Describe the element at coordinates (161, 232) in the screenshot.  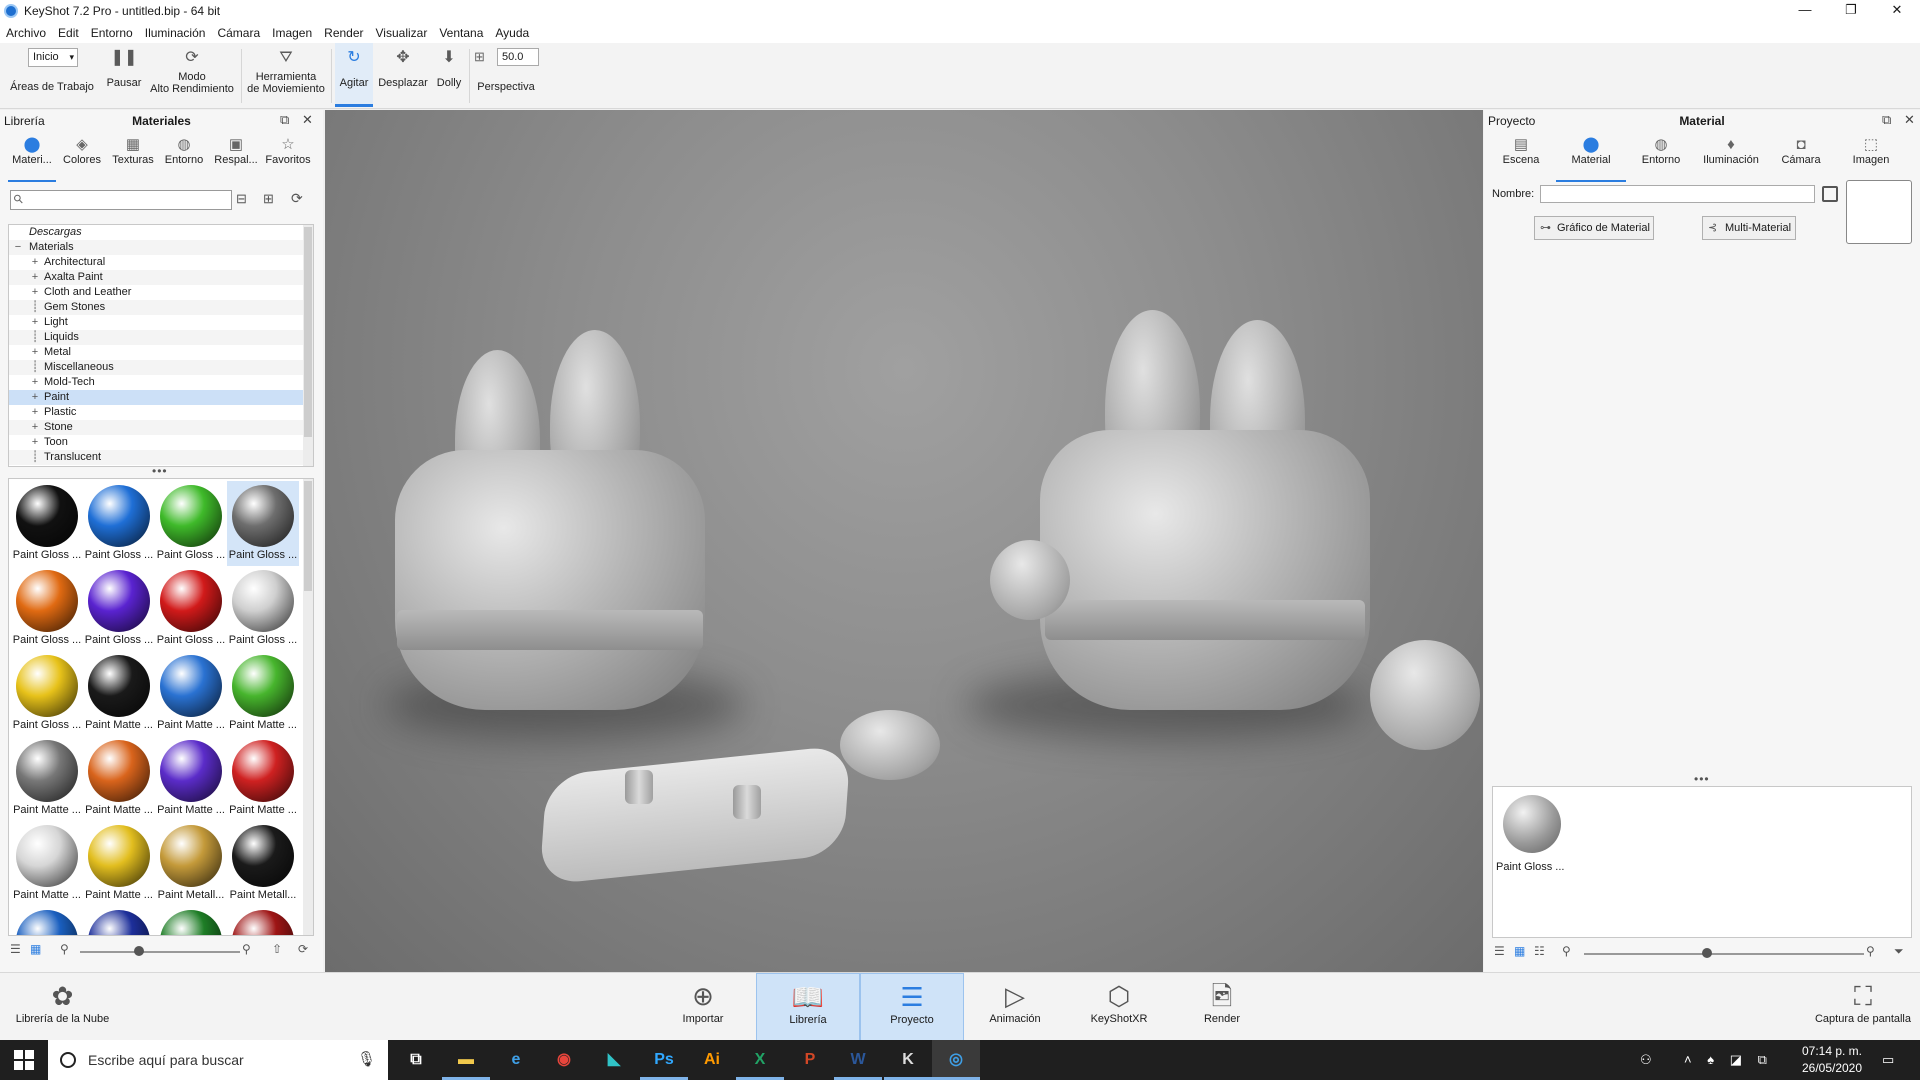
I see `tree-item-downloads: Descargas` at that location.